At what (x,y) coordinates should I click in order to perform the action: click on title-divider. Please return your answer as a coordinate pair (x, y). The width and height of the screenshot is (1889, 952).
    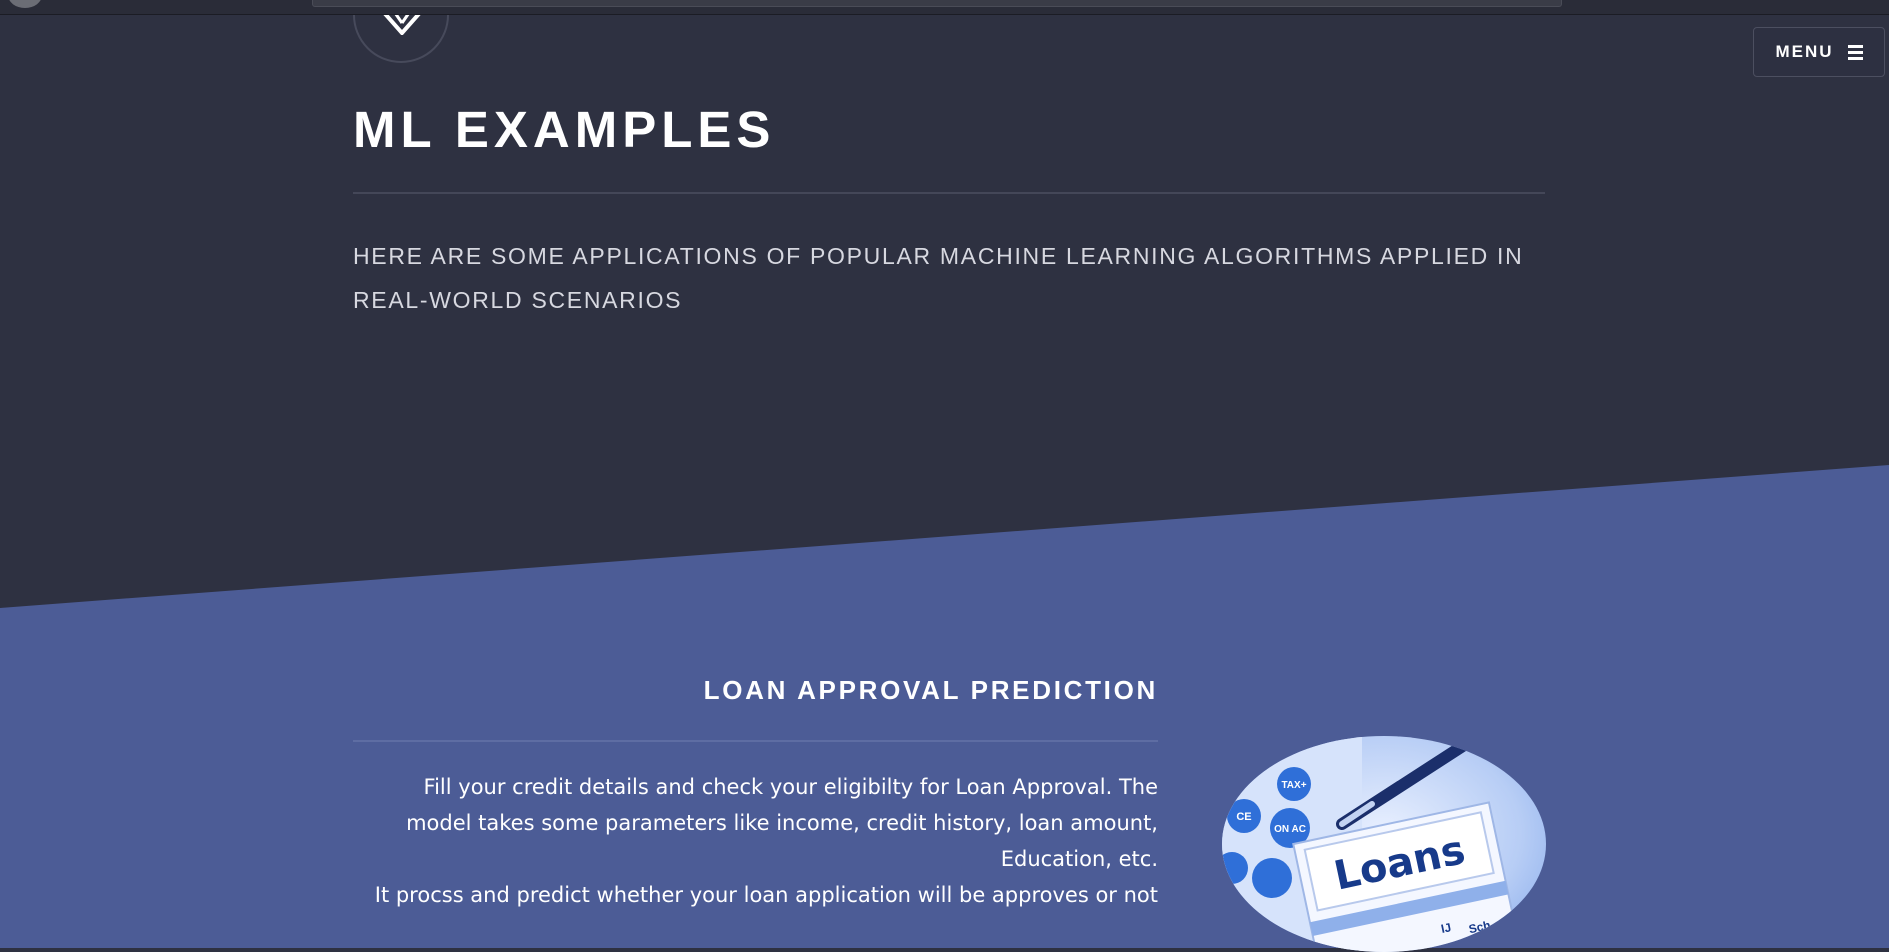
    Looking at the image, I should click on (949, 193).